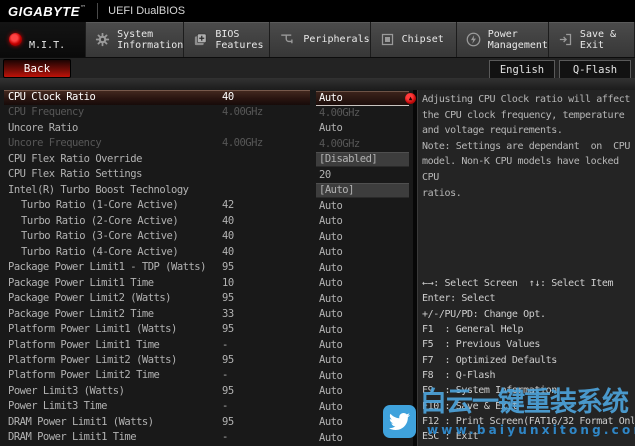  What do you see at coordinates (206, 345) in the screenshot?
I see `setting-row: Platform Power Limit1 Time - Auto` at bounding box center [206, 345].